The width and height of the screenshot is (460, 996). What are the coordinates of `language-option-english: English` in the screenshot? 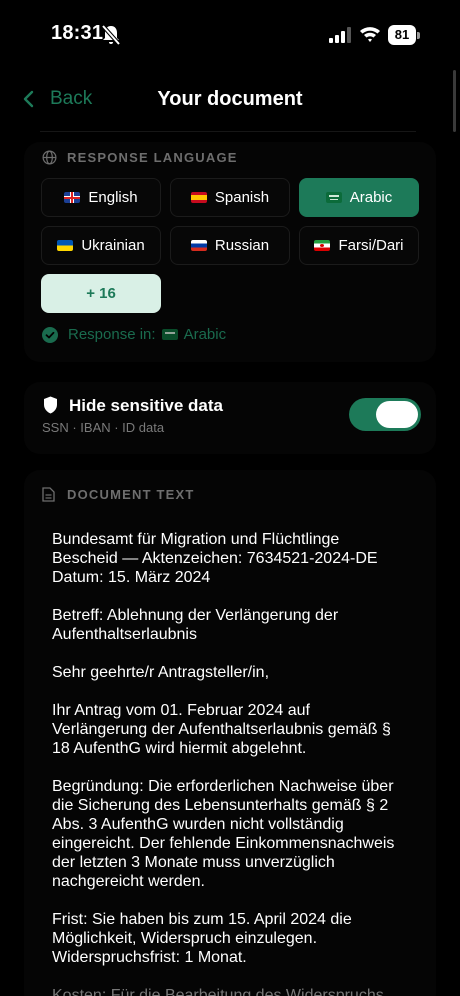 It's located at (101, 197).